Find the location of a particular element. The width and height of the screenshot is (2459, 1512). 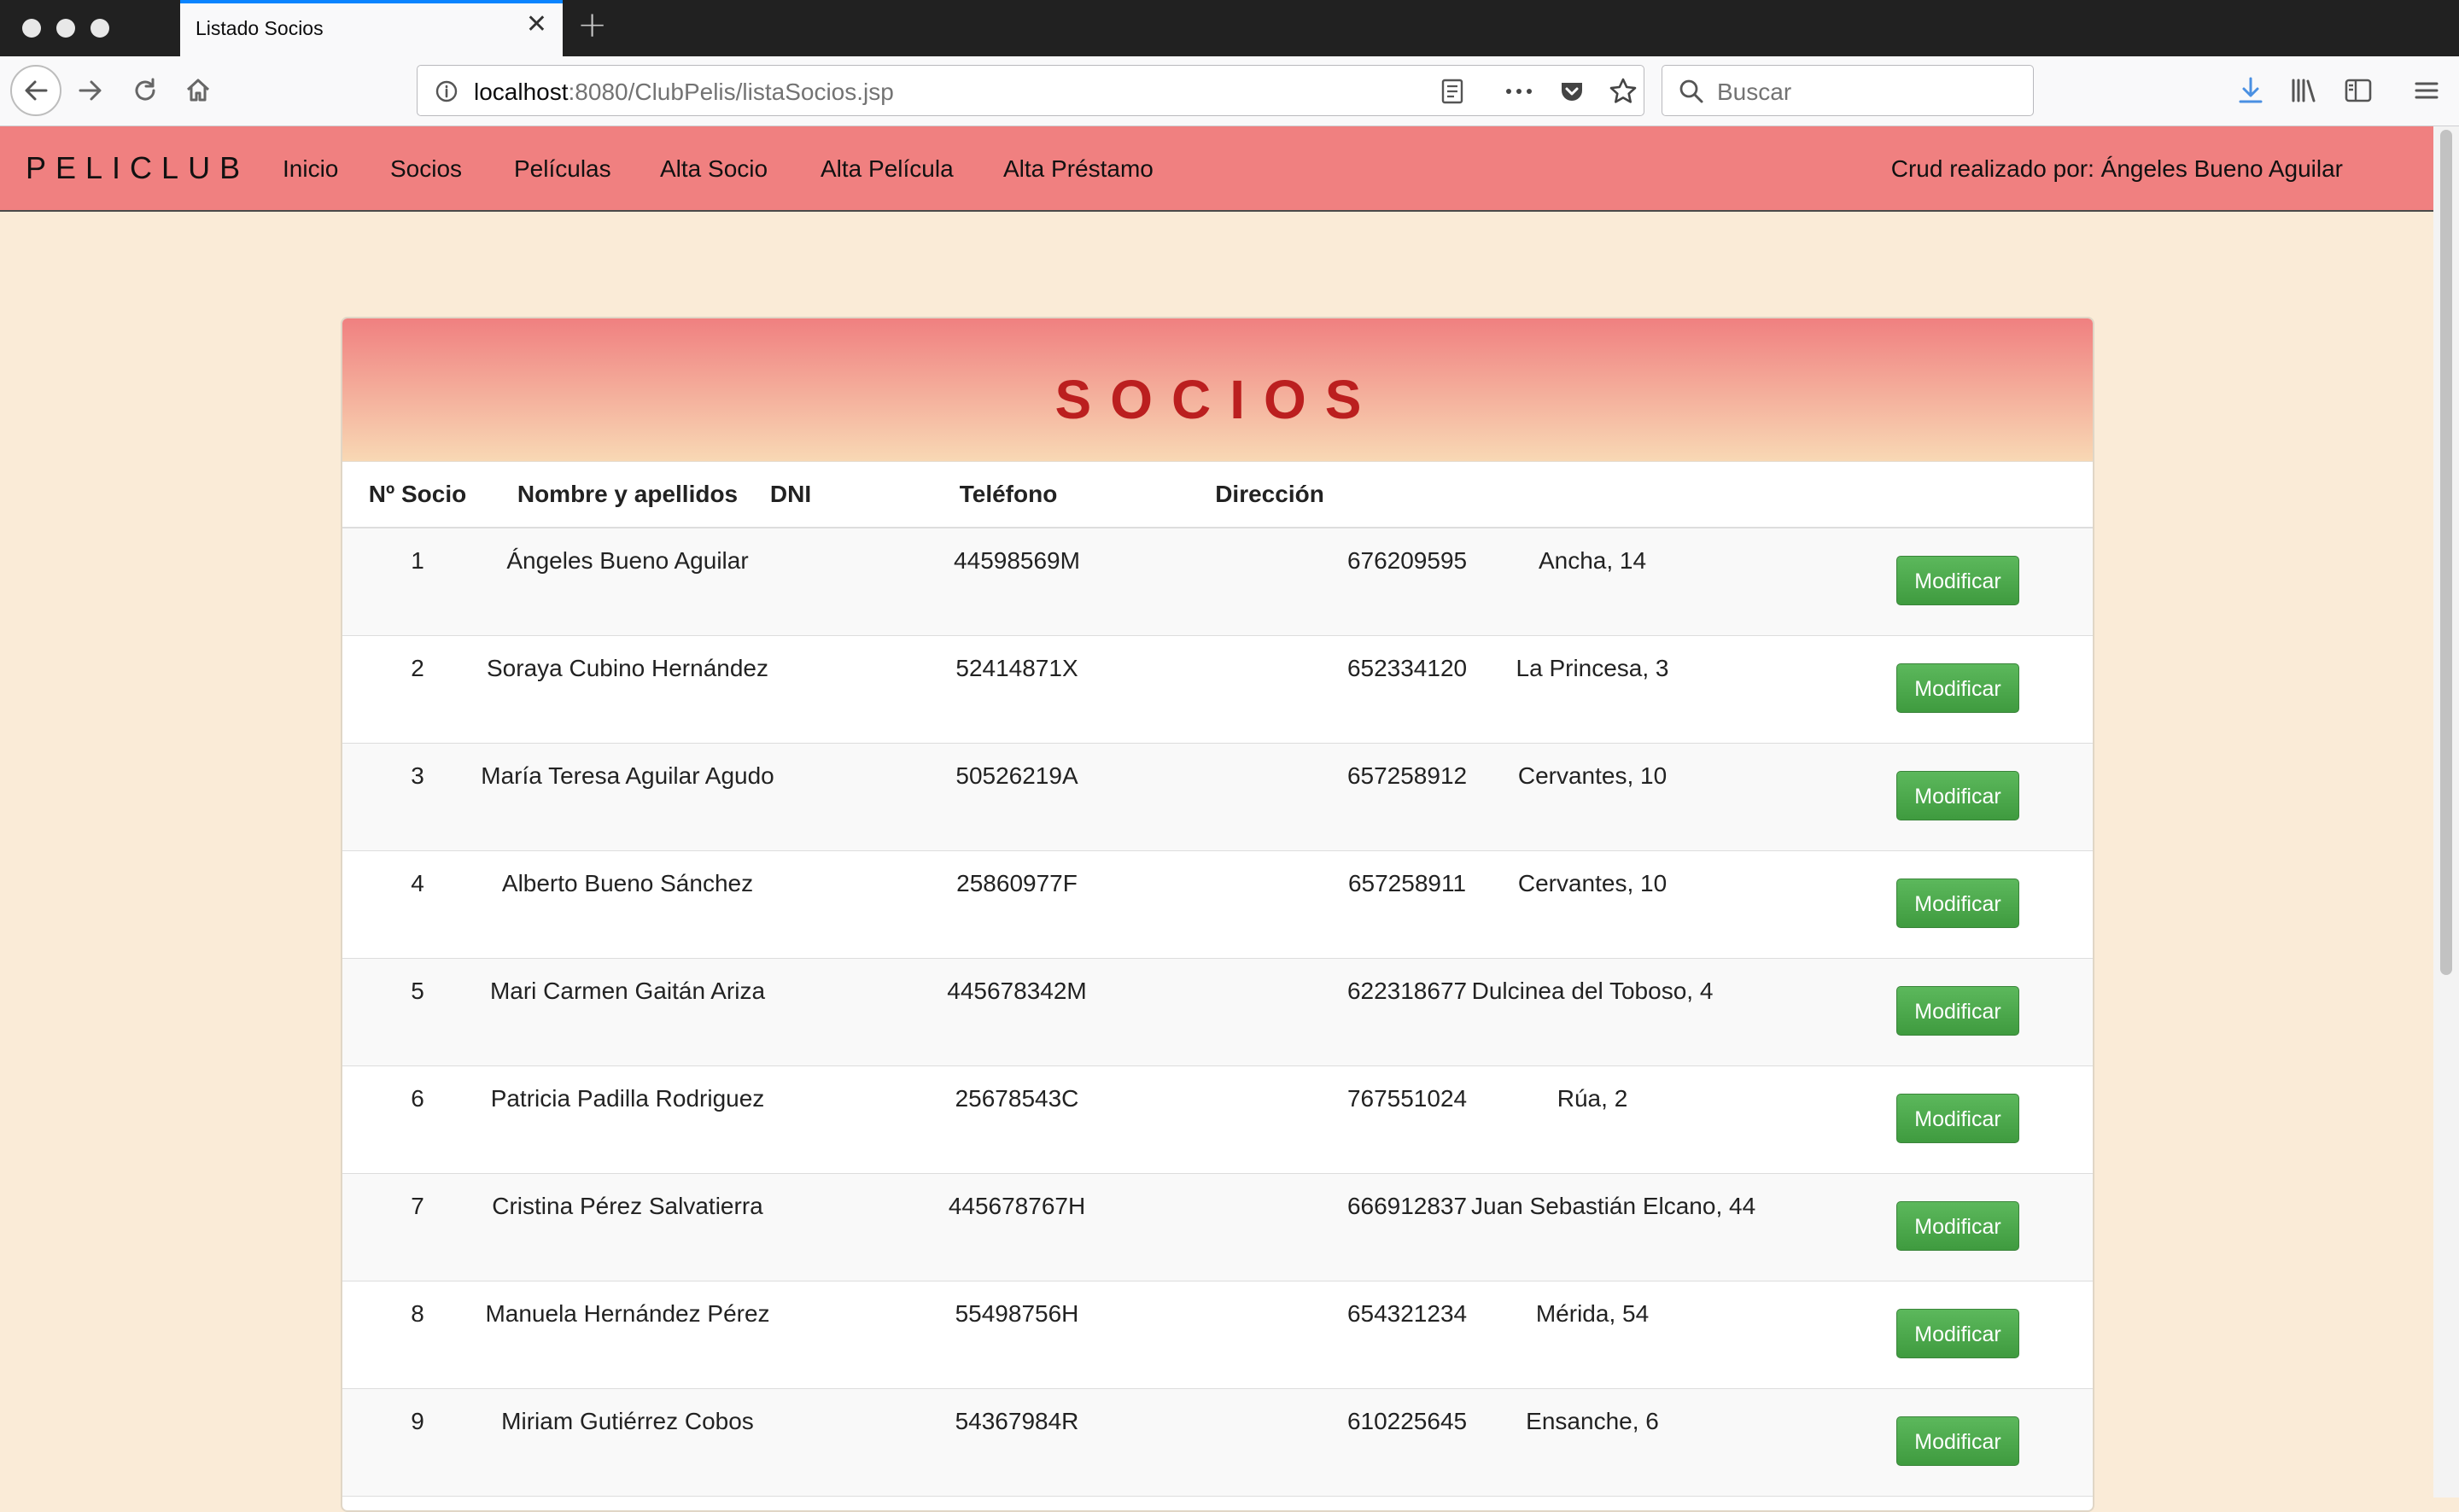

cell-name: María Teresa Aguilar Agudo is located at coordinates (781, 797).